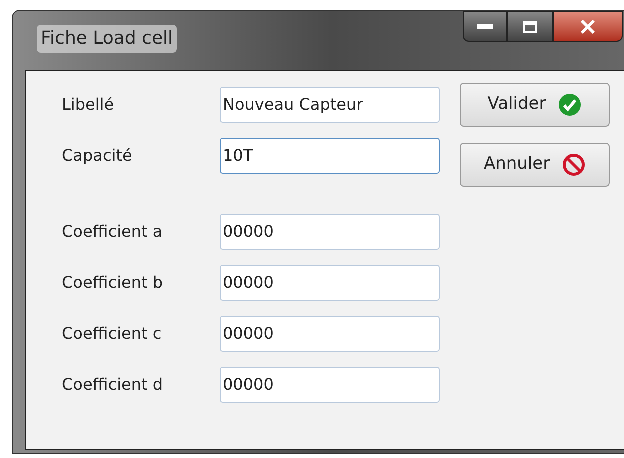 The width and height of the screenshot is (624, 458). I want to click on cancel-button: Annuler, so click(535, 165).